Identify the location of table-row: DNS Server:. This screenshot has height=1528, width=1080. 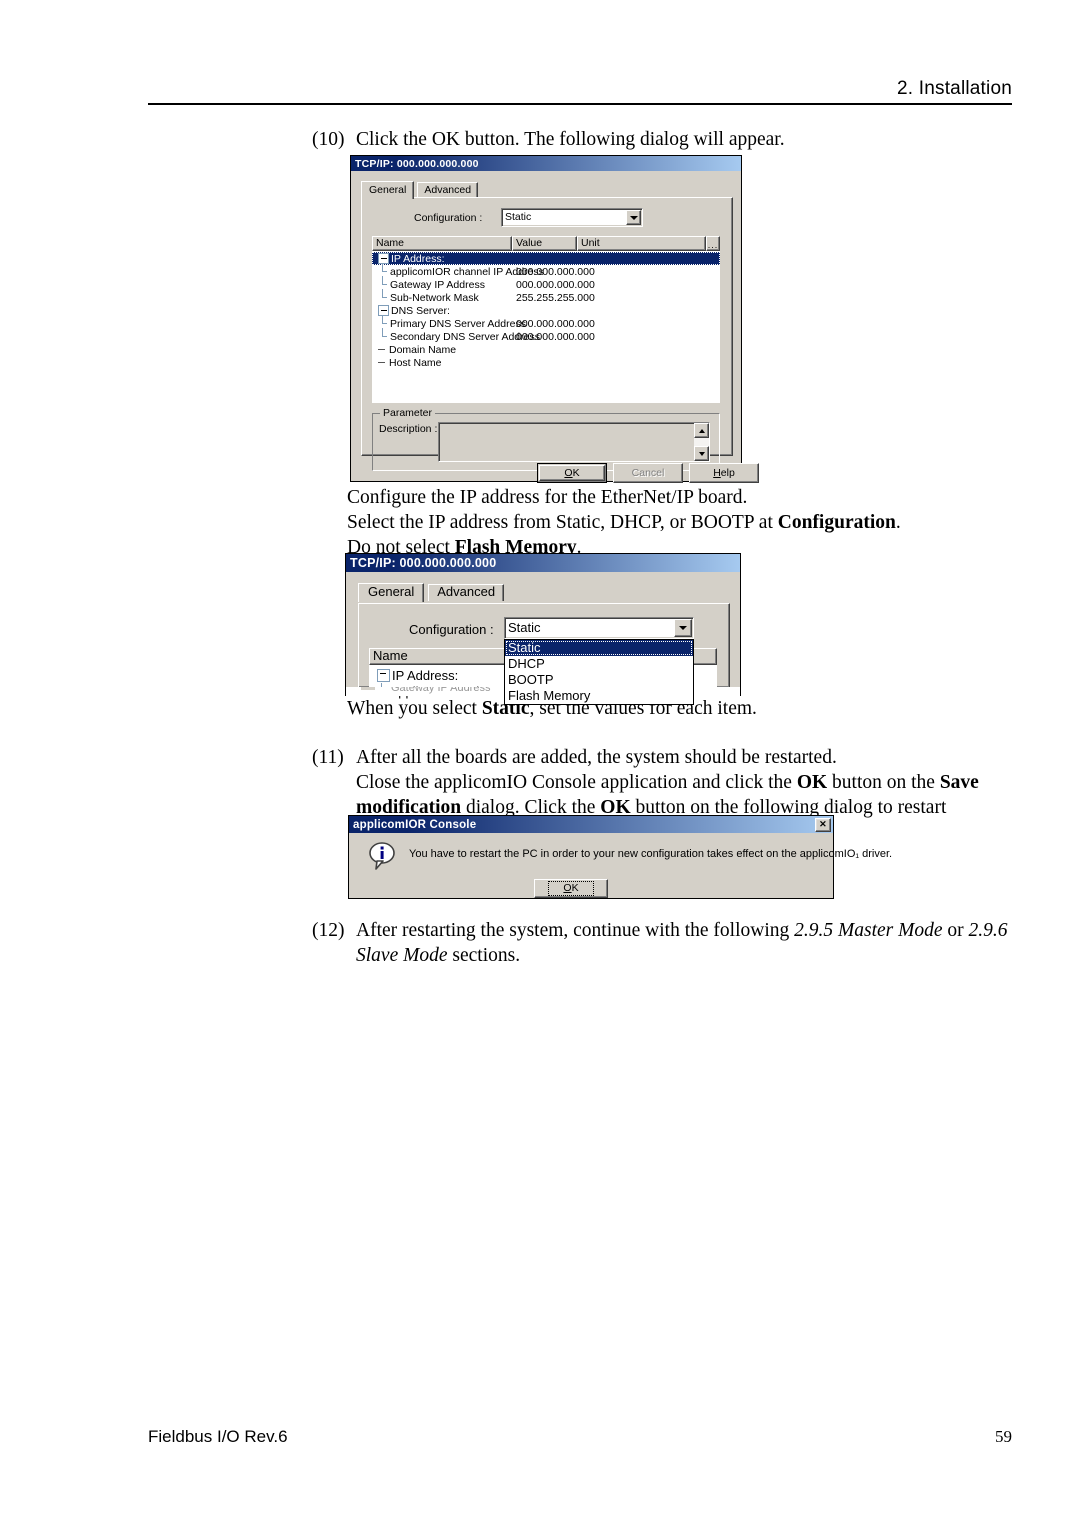
(546, 310).